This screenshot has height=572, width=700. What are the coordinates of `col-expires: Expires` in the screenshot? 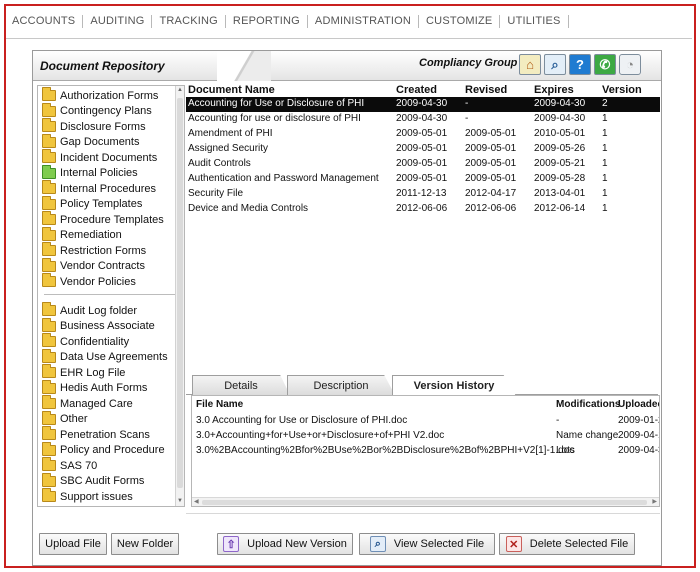 It's located at (554, 91).